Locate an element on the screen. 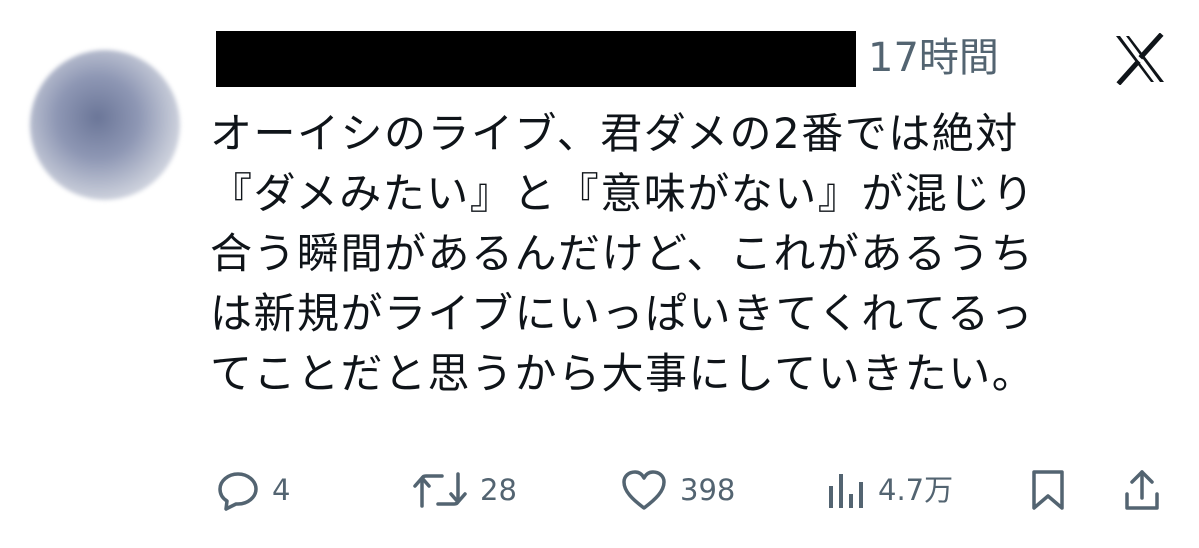 Image resolution: width=1199 pixels, height=548 pixels. like-button: 398 is located at coordinates (677, 490).